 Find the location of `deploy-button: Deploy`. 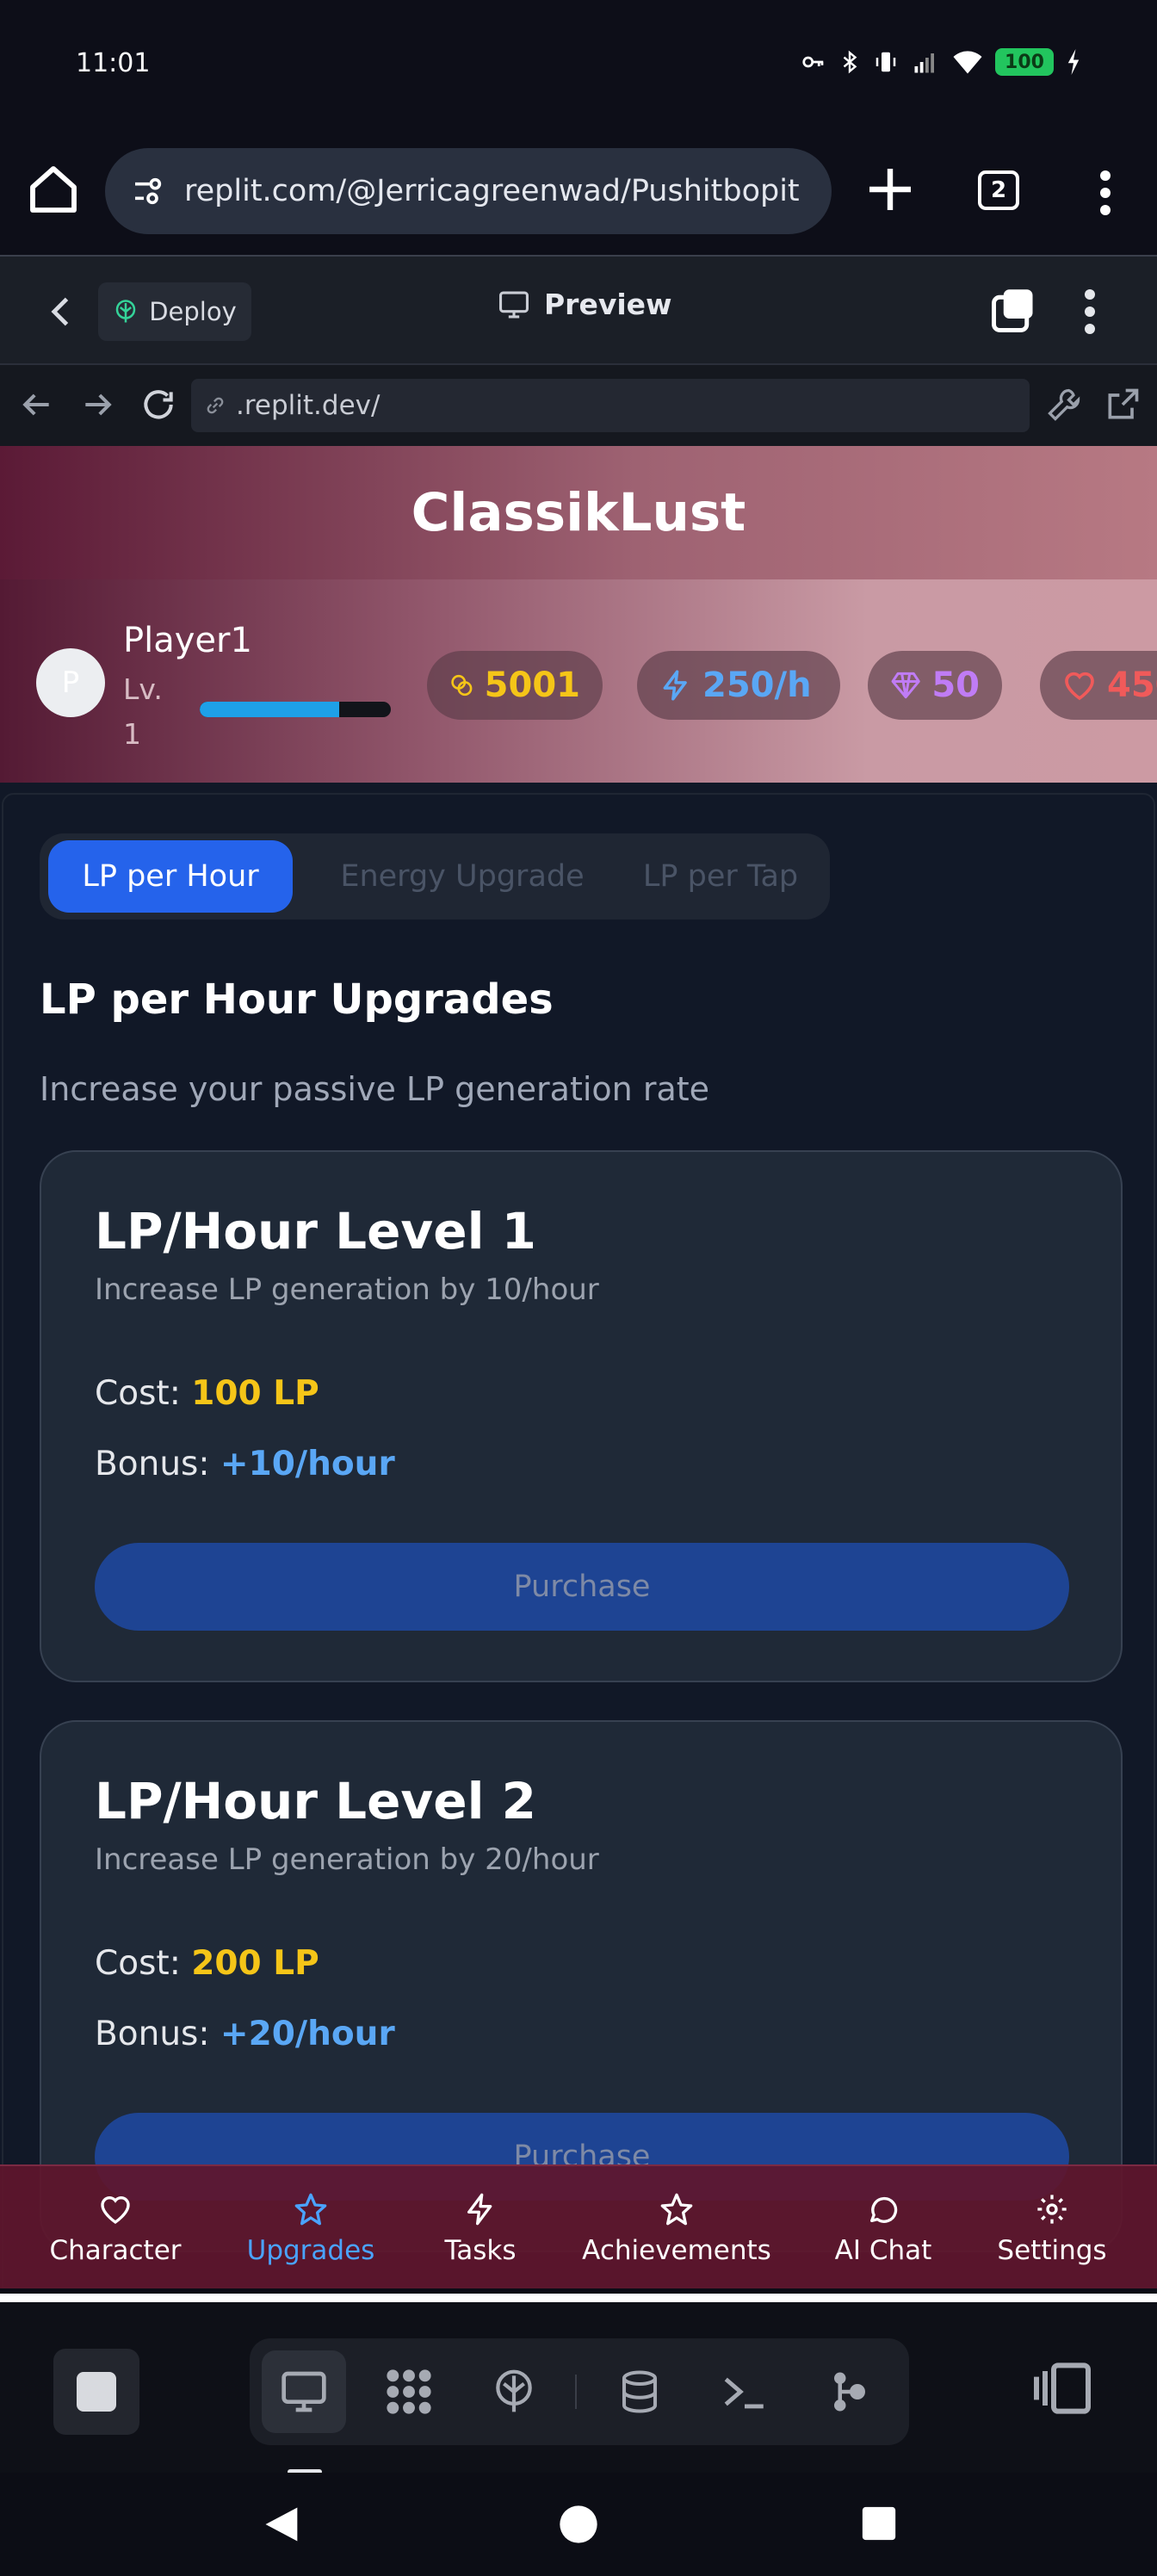

deploy-button: Deploy is located at coordinates (174, 312).